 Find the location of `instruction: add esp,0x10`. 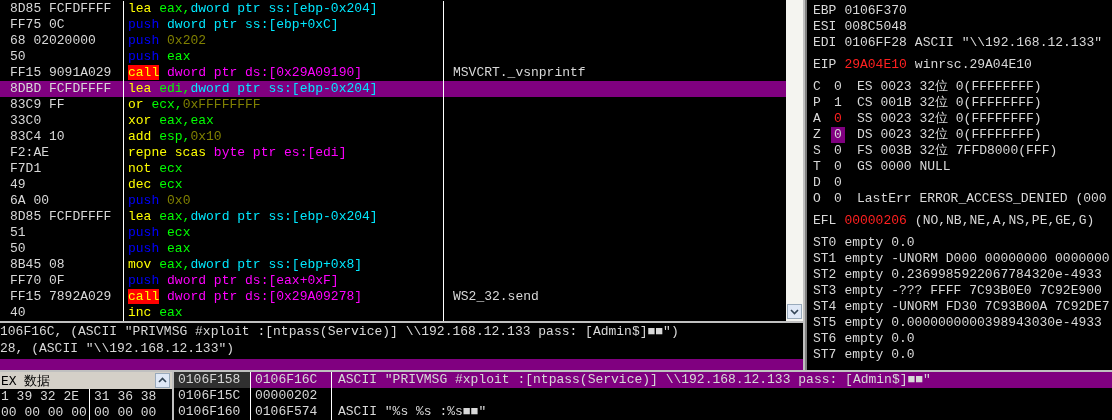

instruction: add esp,0x10 is located at coordinates (284, 137).